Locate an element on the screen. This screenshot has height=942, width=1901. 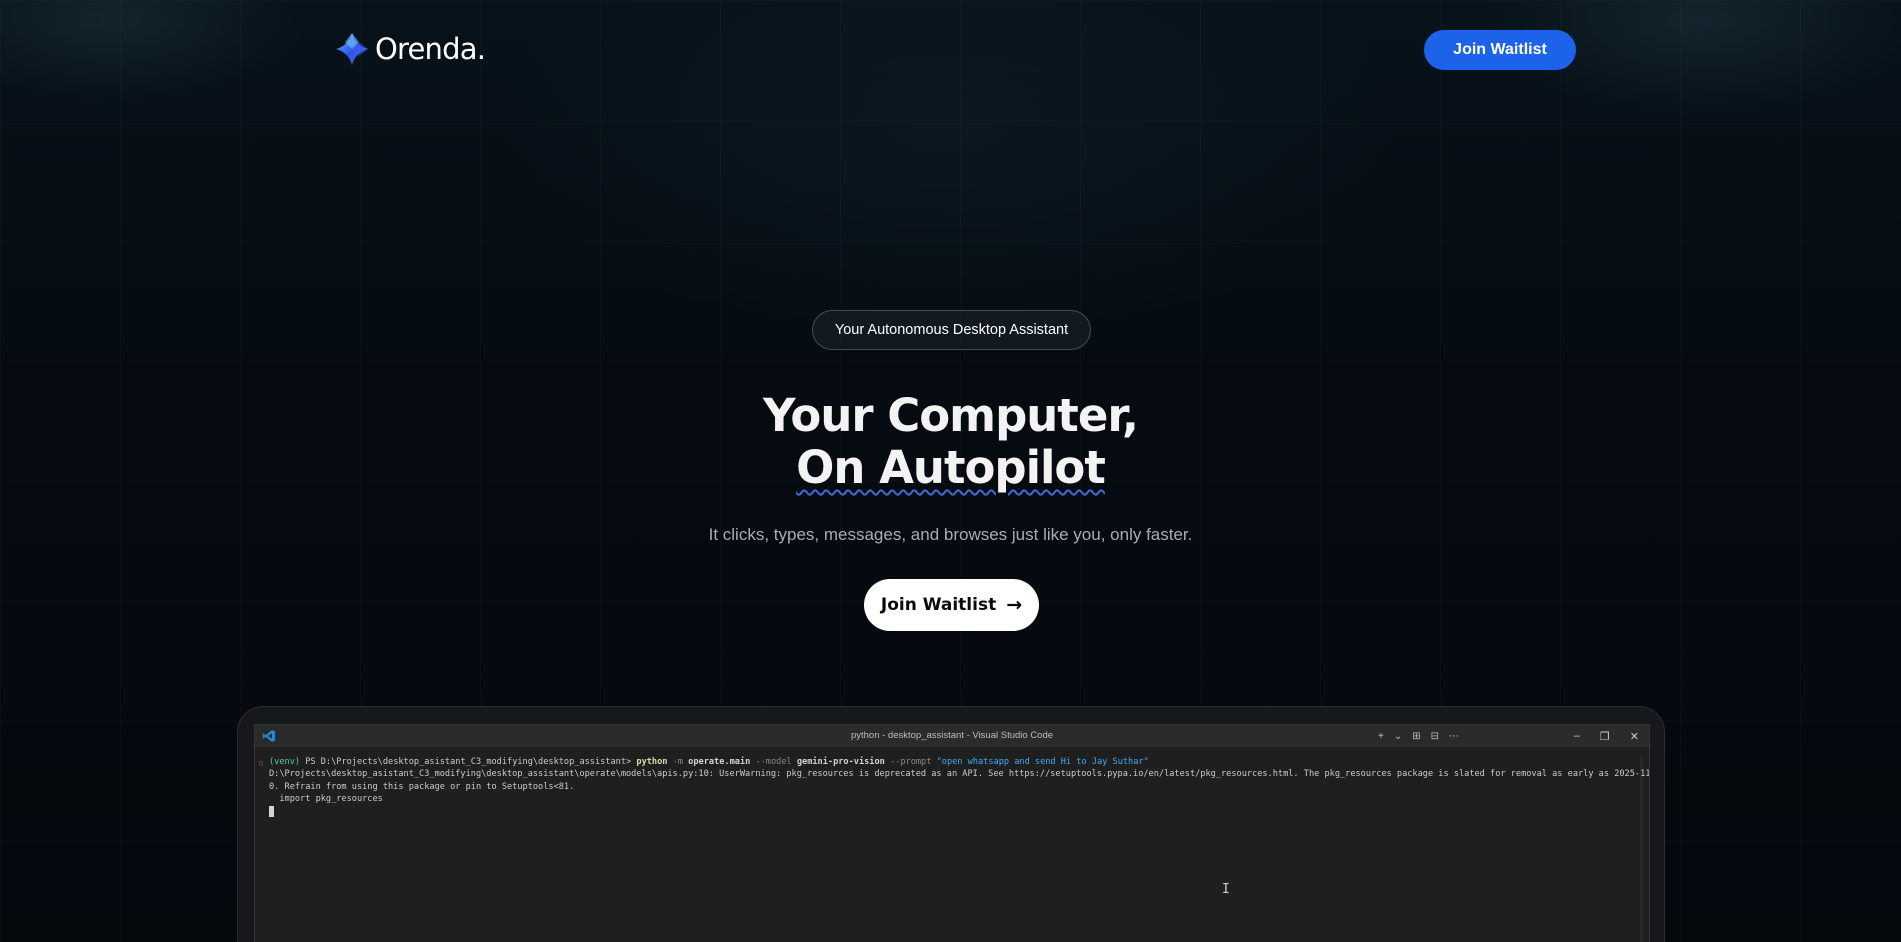
text-cursor-icon: I is located at coordinates (1226, 889).